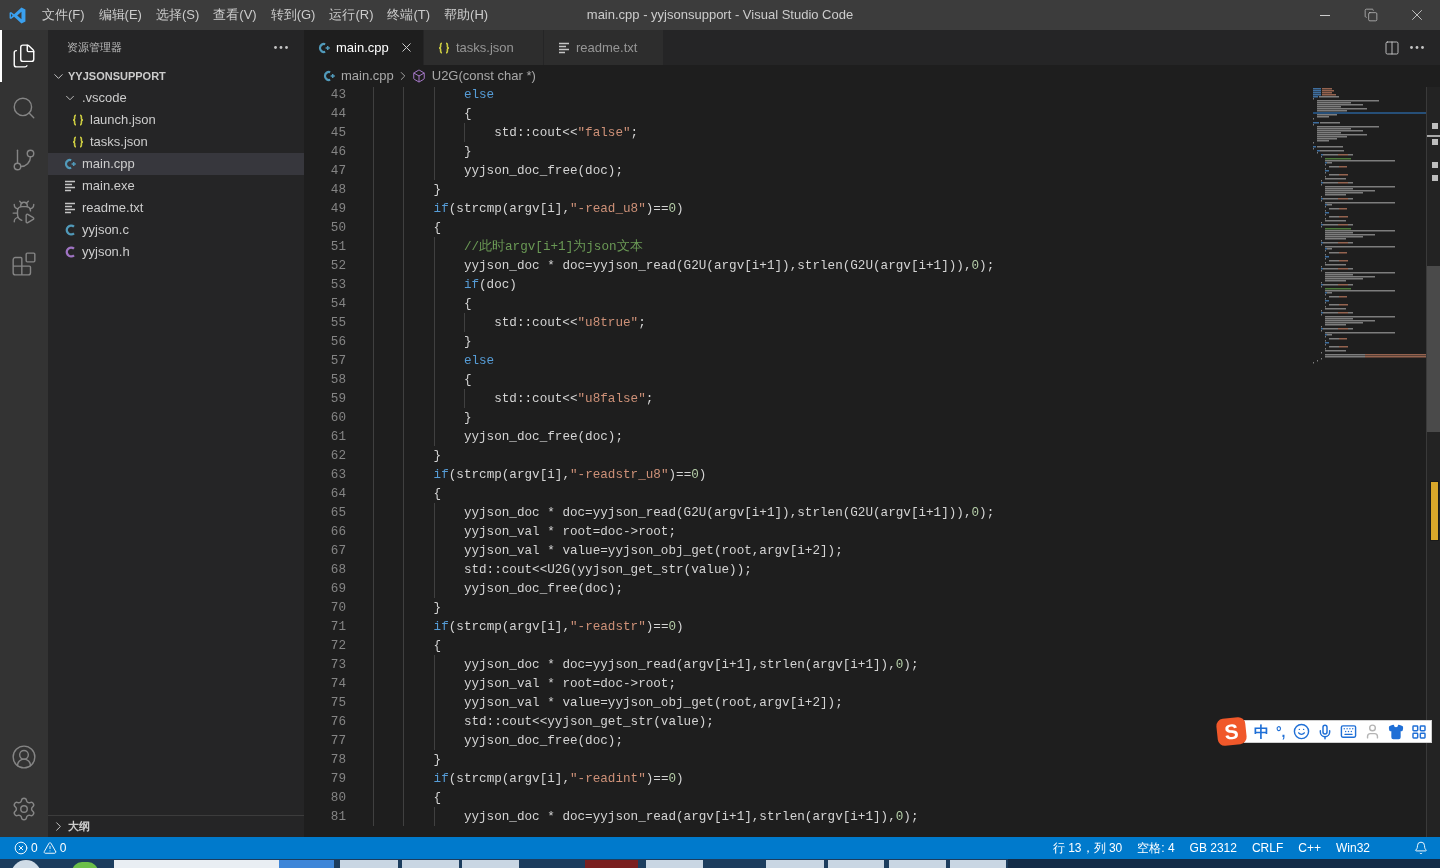 This screenshot has width=1440, height=868. What do you see at coordinates (293, 15) in the screenshot?
I see `menu-item: 转到(G)` at bounding box center [293, 15].